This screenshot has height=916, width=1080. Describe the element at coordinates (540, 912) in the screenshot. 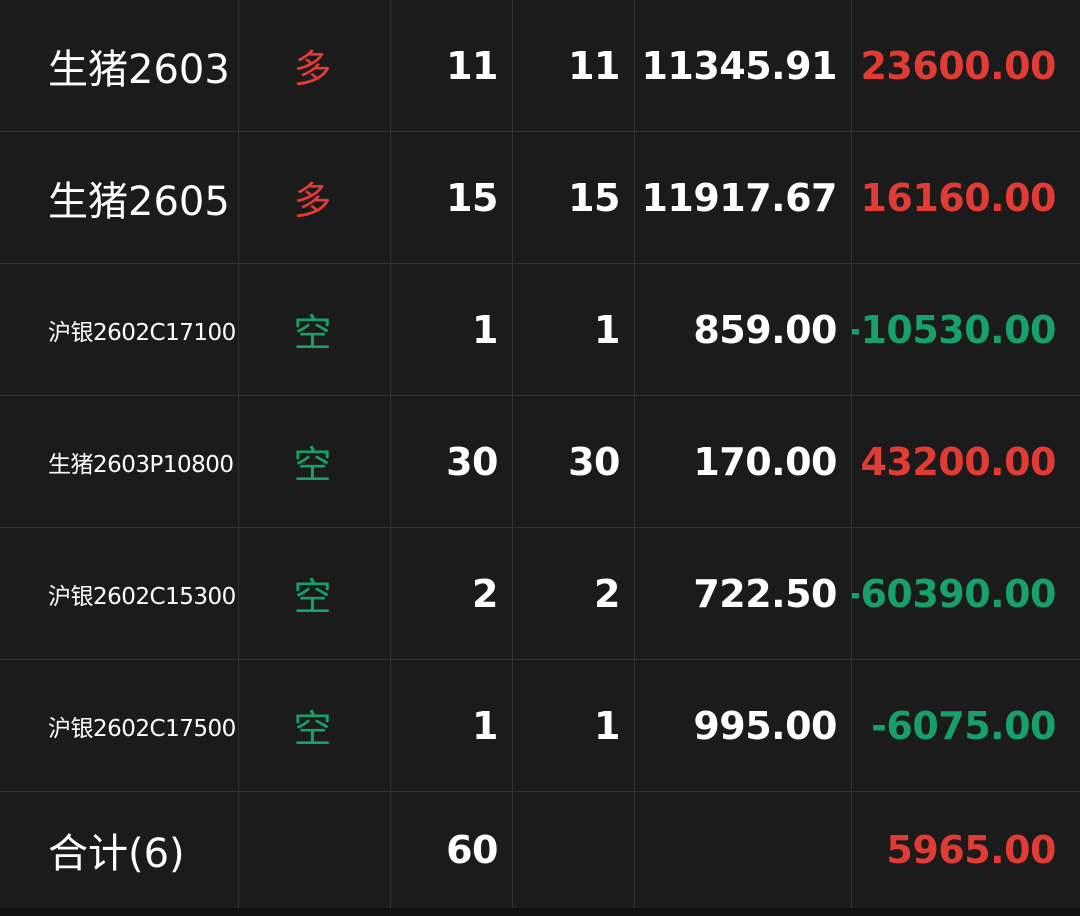

I see `bottom-bar` at that location.